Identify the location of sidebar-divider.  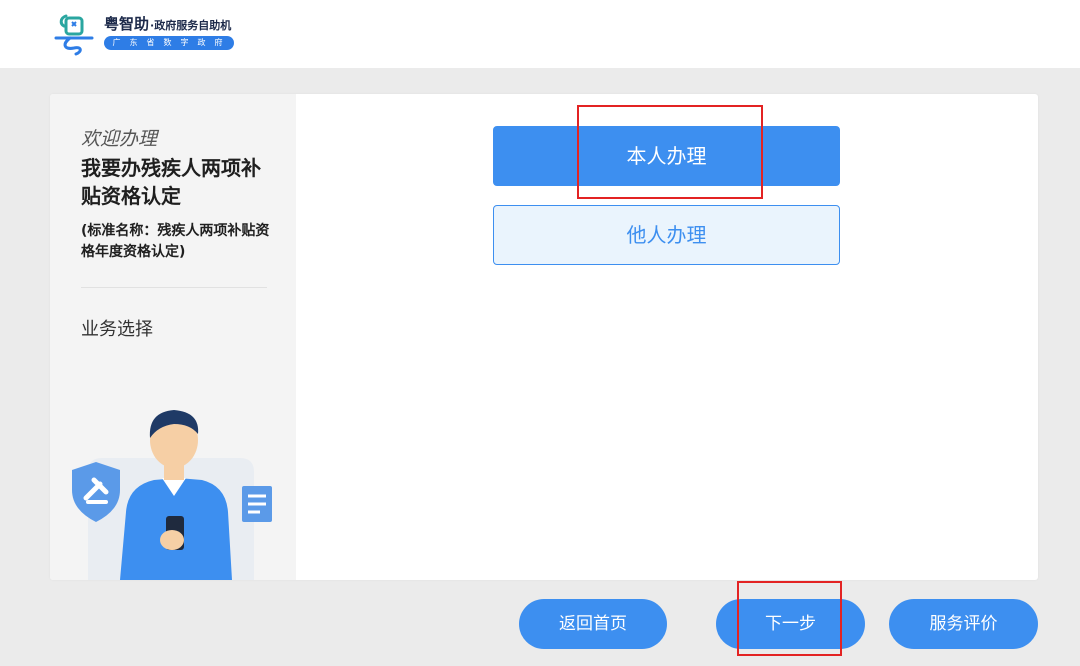
(174, 287).